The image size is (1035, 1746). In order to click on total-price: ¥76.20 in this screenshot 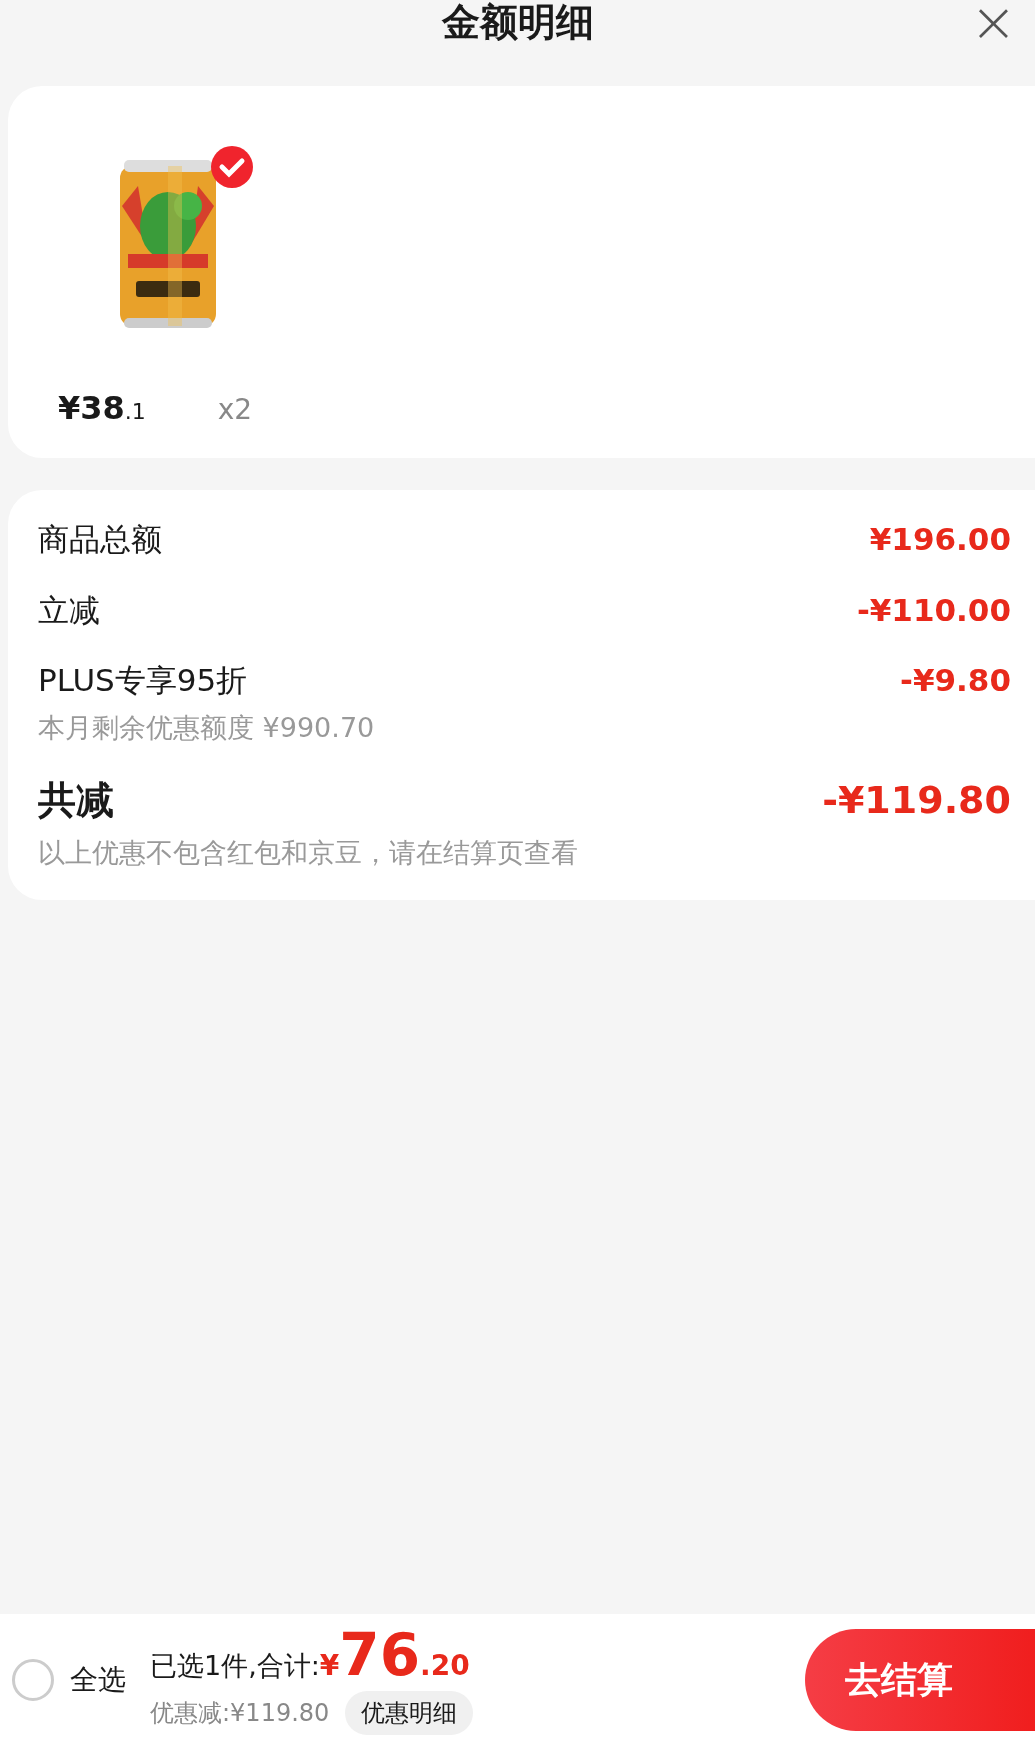, I will do `click(394, 1656)`.